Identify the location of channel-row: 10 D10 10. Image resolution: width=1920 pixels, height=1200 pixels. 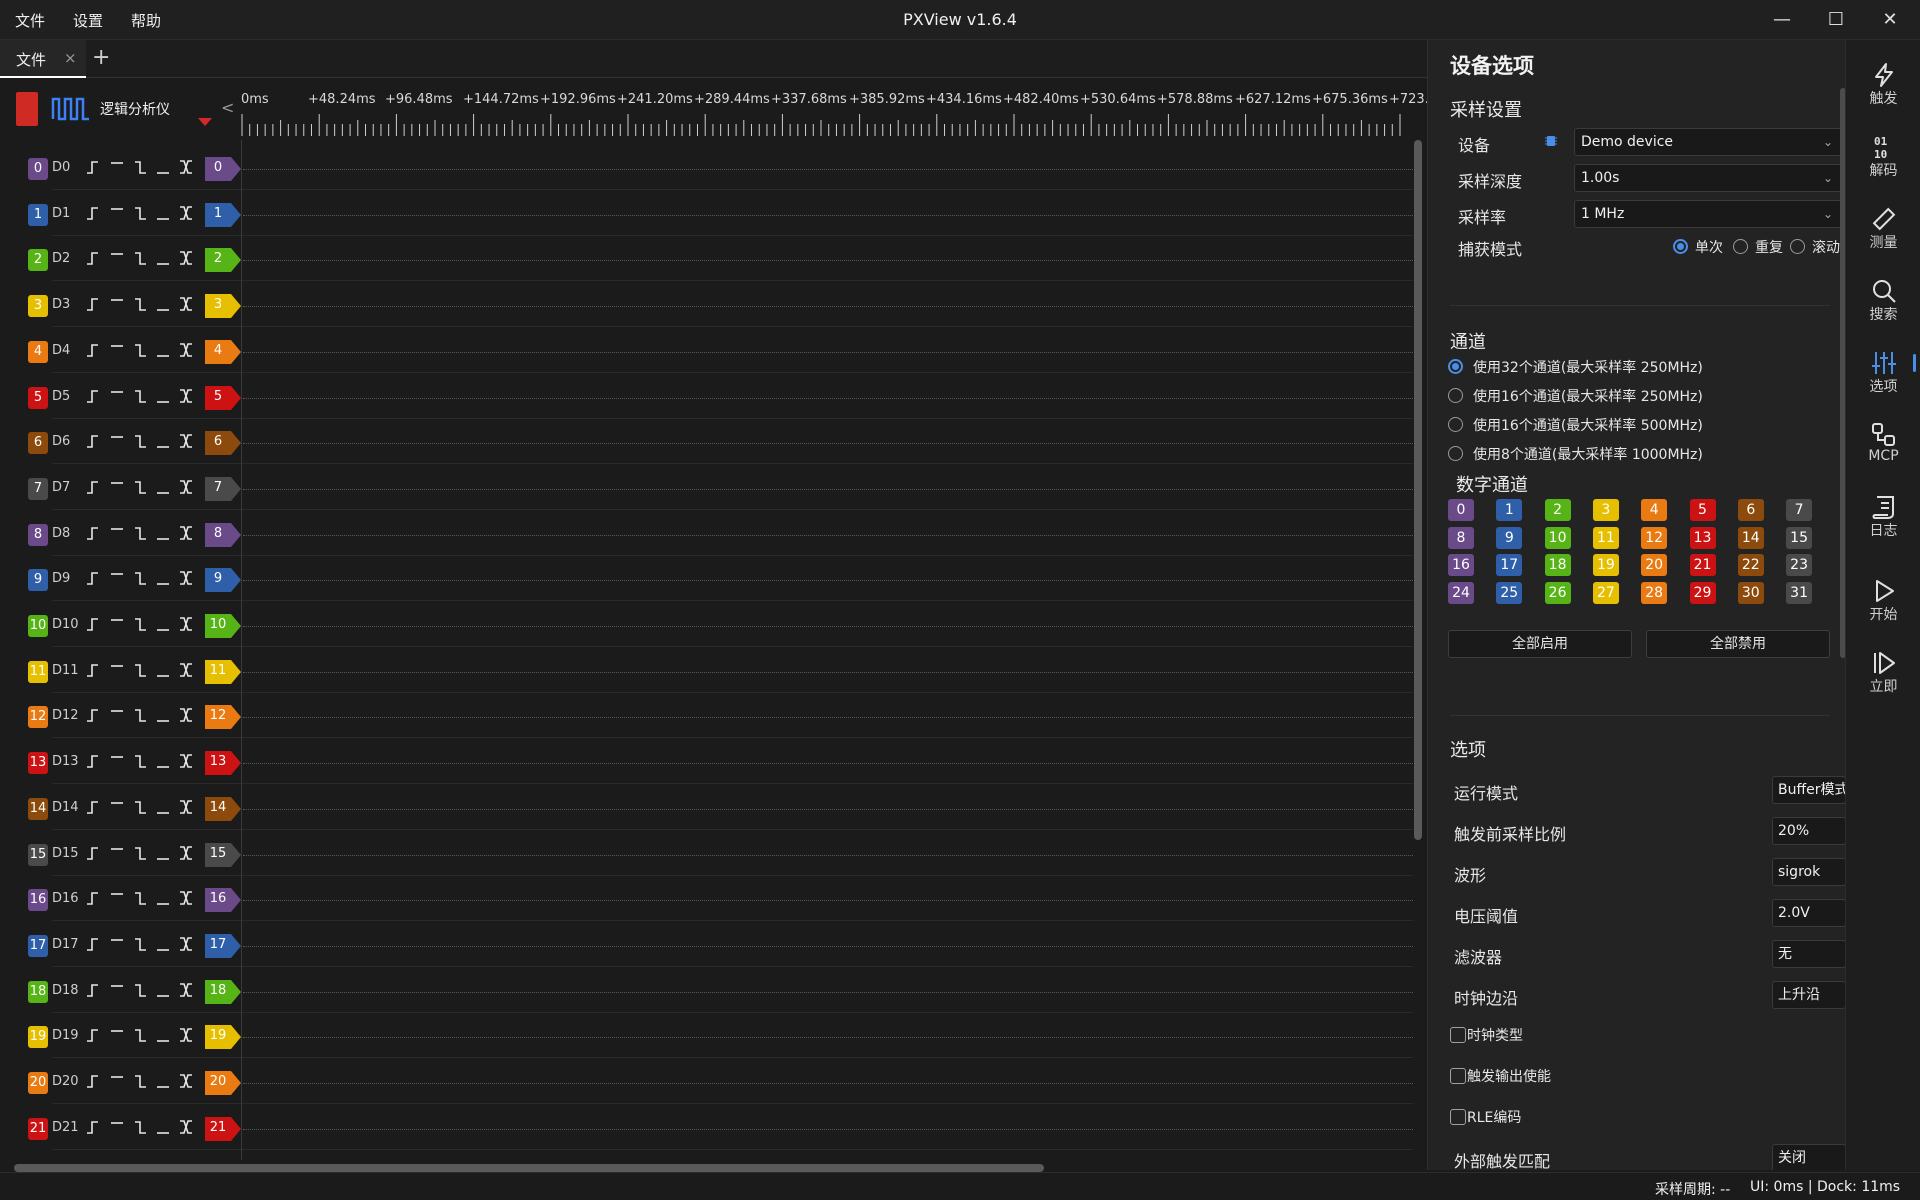
(713, 630).